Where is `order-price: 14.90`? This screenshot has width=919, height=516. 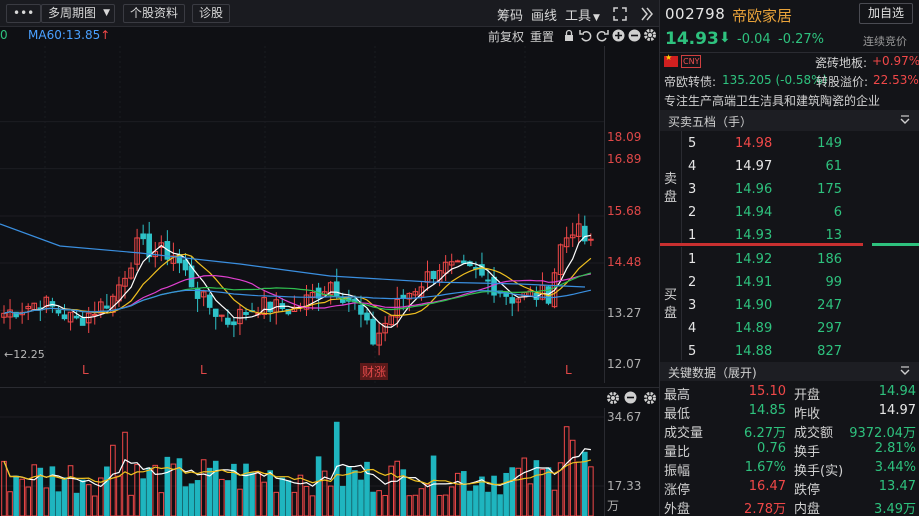
order-price: 14.90 is located at coordinates (753, 305).